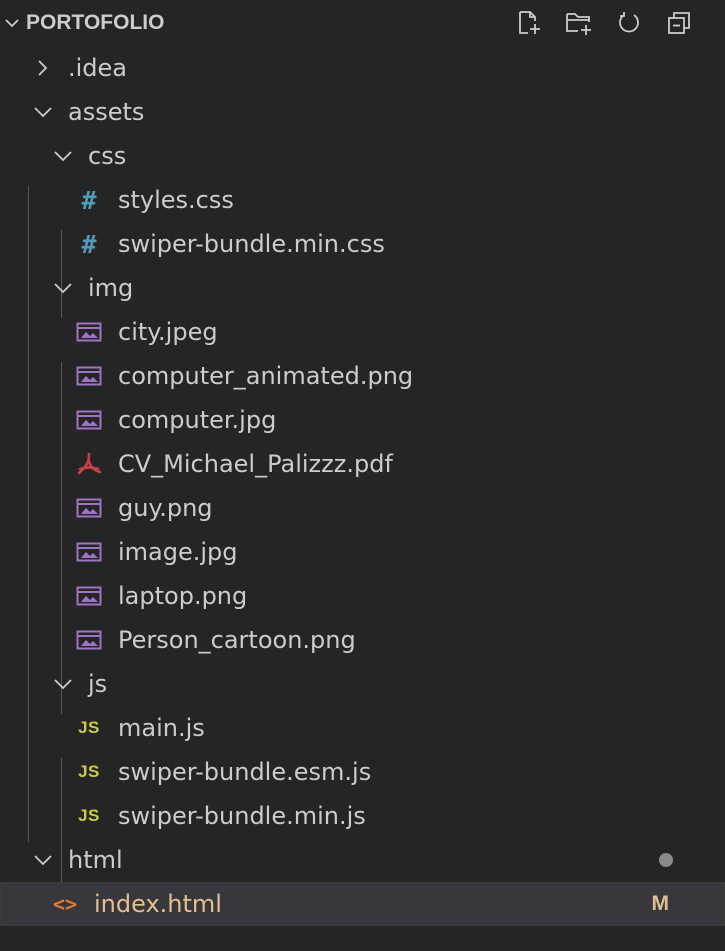  Describe the element at coordinates (178, 552) in the screenshot. I see `file-label: image.jpg` at that location.